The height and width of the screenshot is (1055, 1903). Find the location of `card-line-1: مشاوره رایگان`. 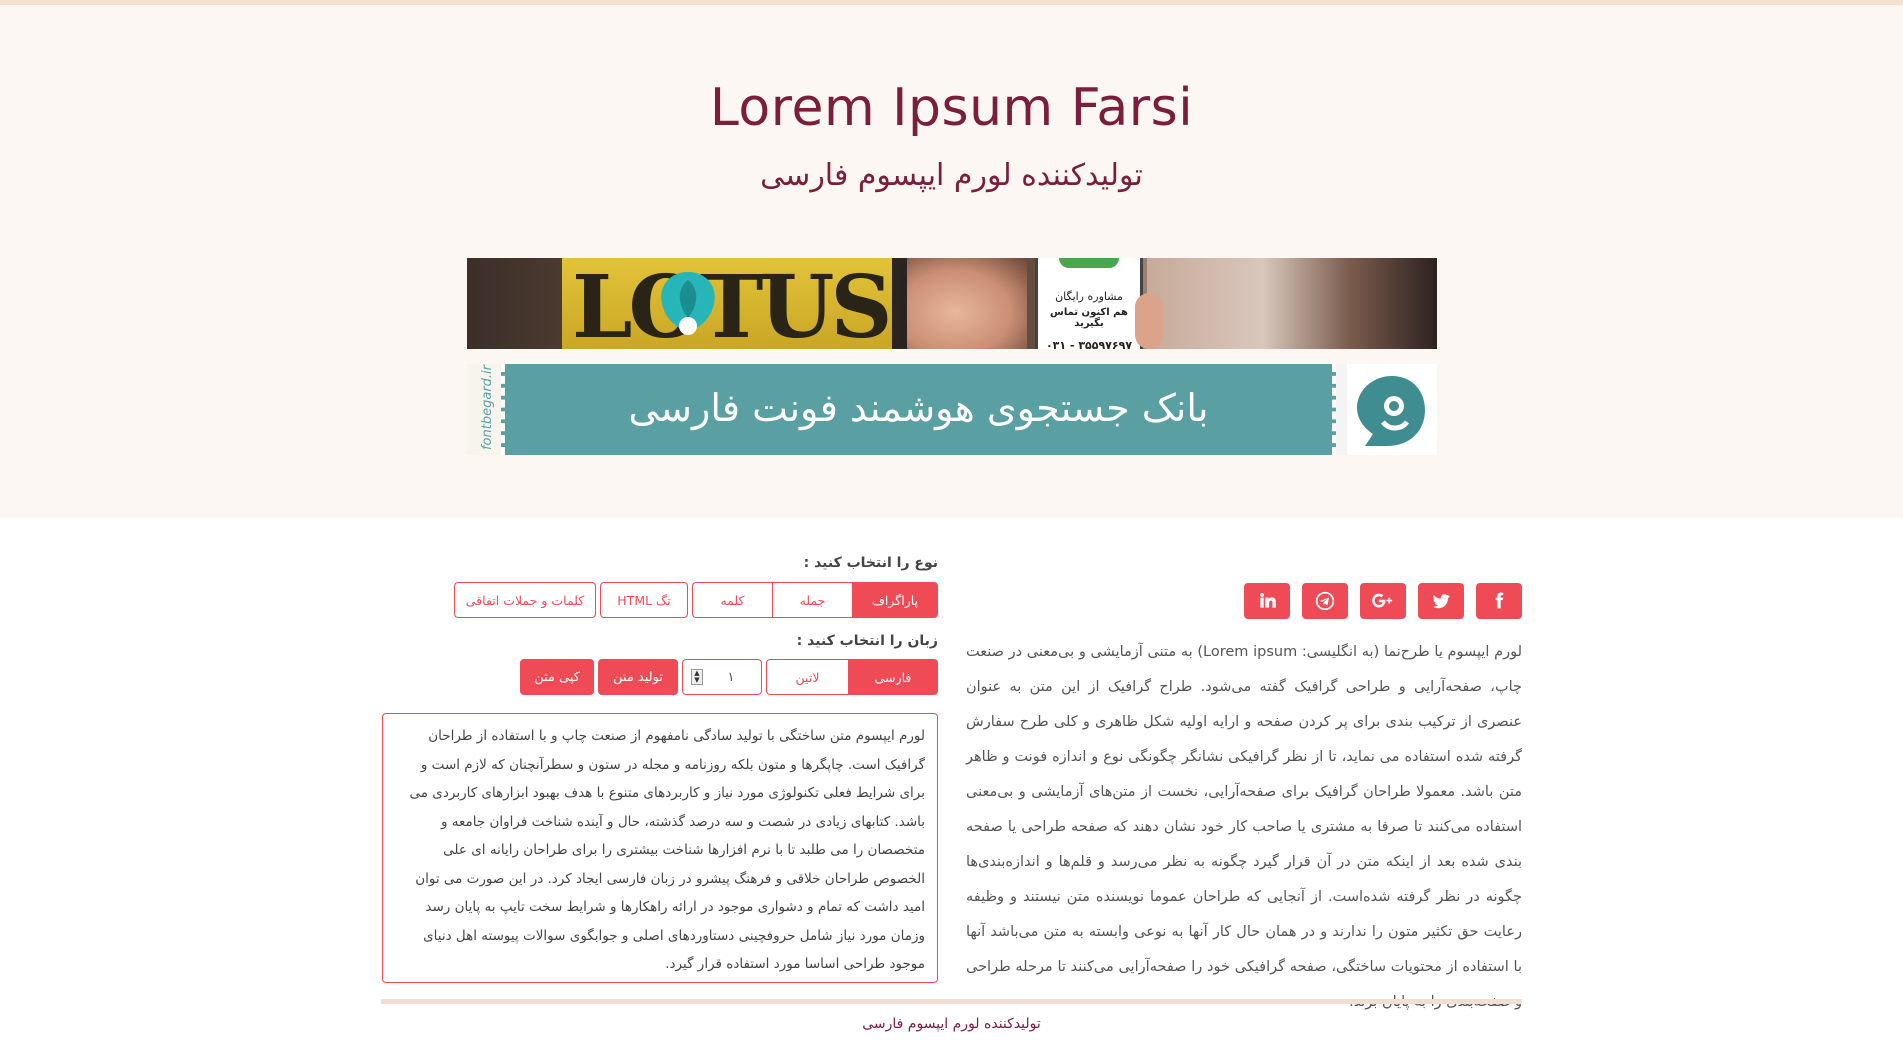

card-line-1: مشاوره رایگان is located at coordinates (1089, 296).